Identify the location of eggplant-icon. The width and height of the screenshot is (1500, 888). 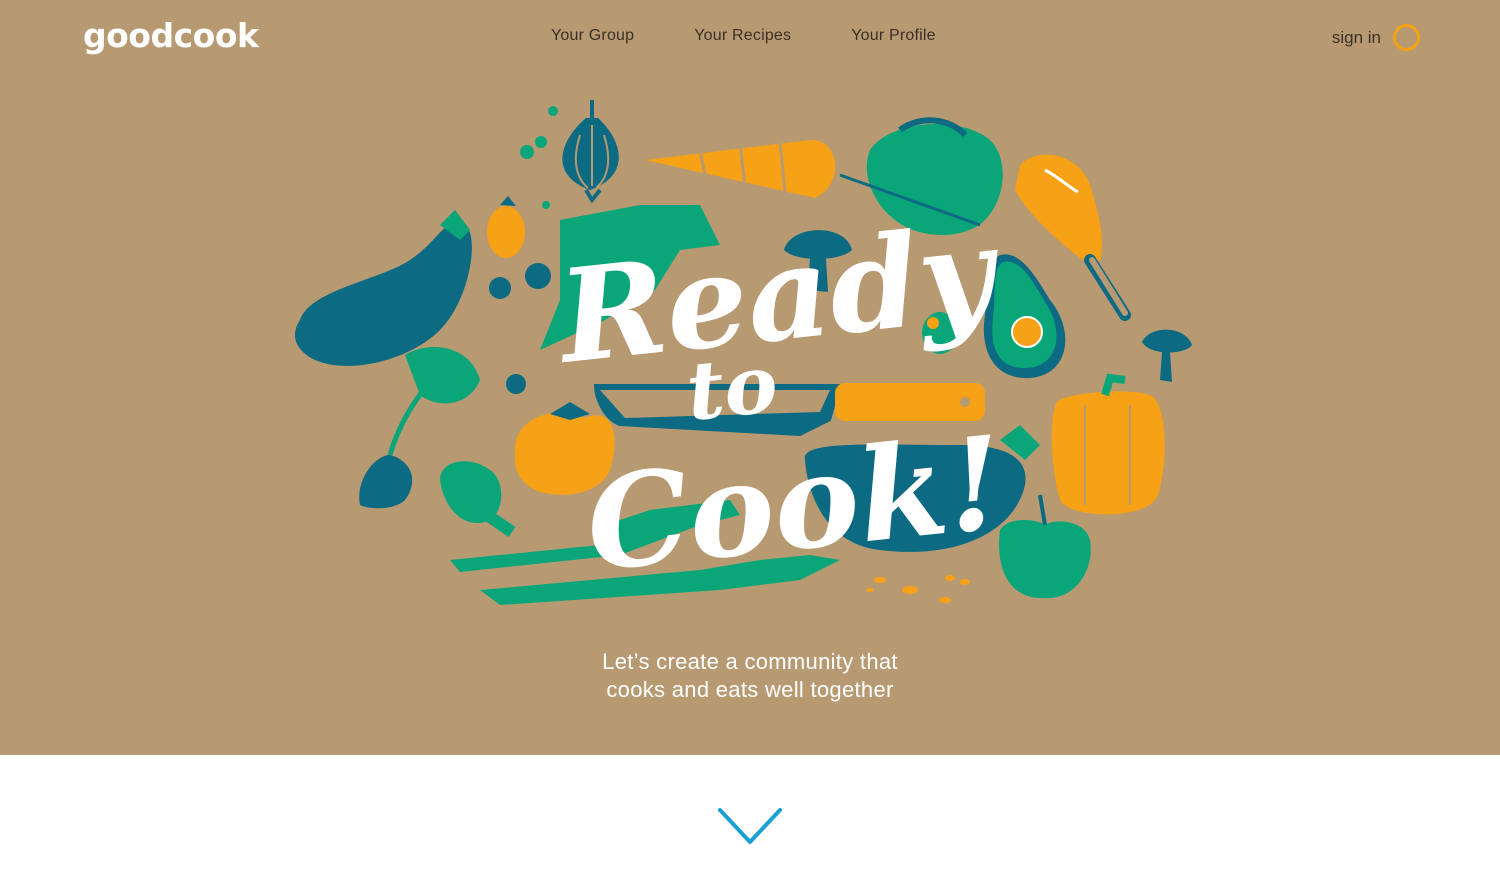
(383, 288).